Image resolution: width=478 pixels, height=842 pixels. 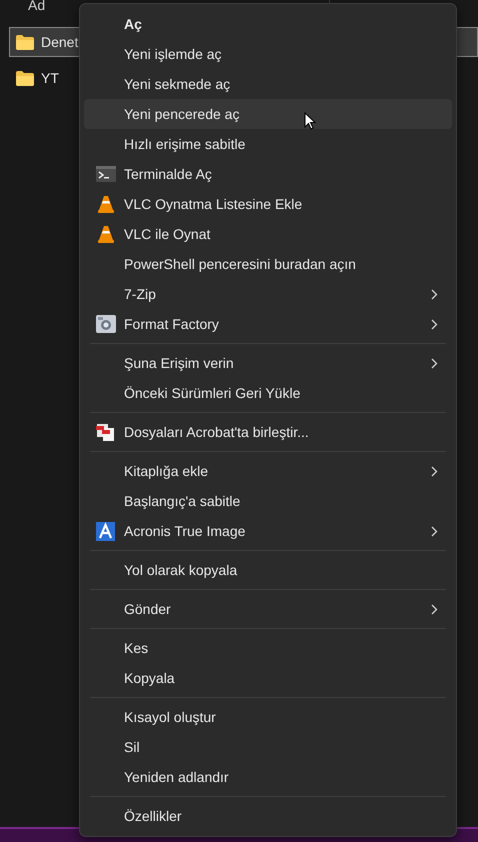 I want to click on file-name: YT, so click(x=50, y=78).